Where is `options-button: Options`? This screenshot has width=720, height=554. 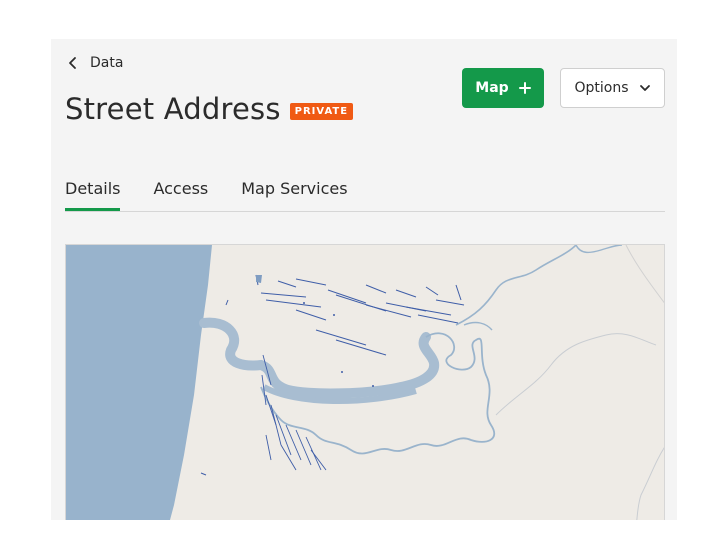
options-button: Options is located at coordinates (612, 88).